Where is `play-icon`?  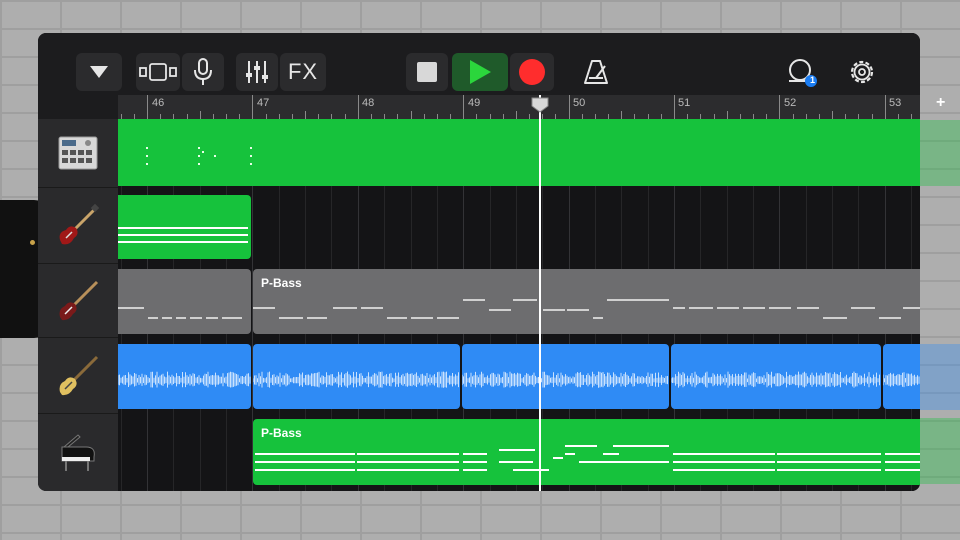 play-icon is located at coordinates (480, 72).